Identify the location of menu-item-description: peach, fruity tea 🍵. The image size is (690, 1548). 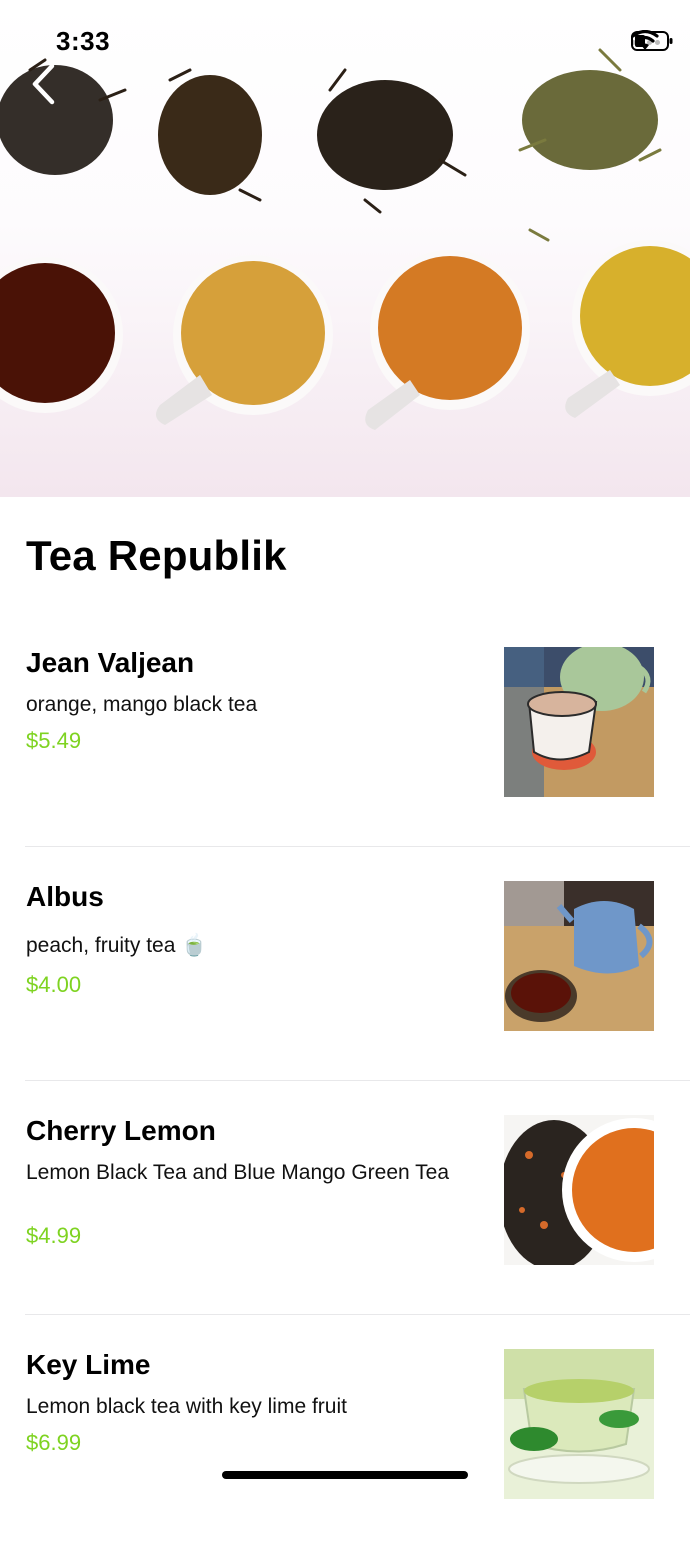
(117, 945).